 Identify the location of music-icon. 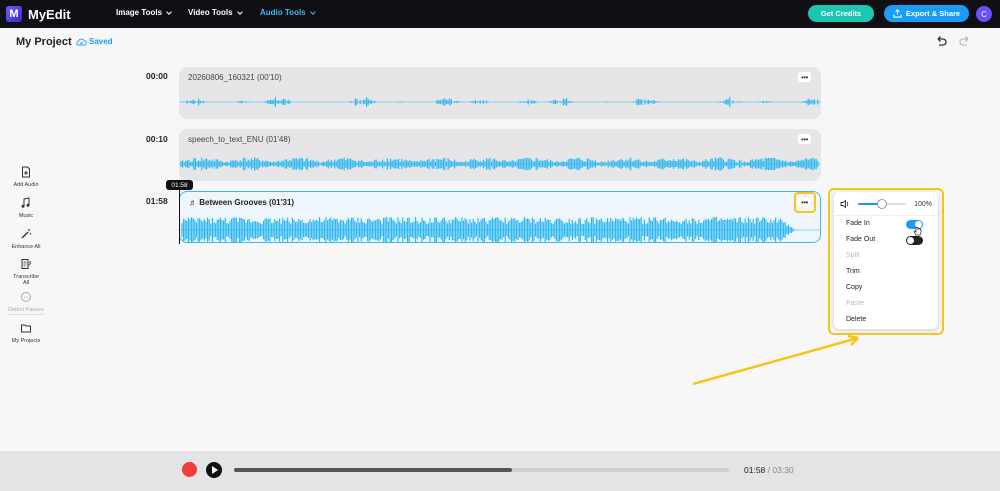
(25, 202).